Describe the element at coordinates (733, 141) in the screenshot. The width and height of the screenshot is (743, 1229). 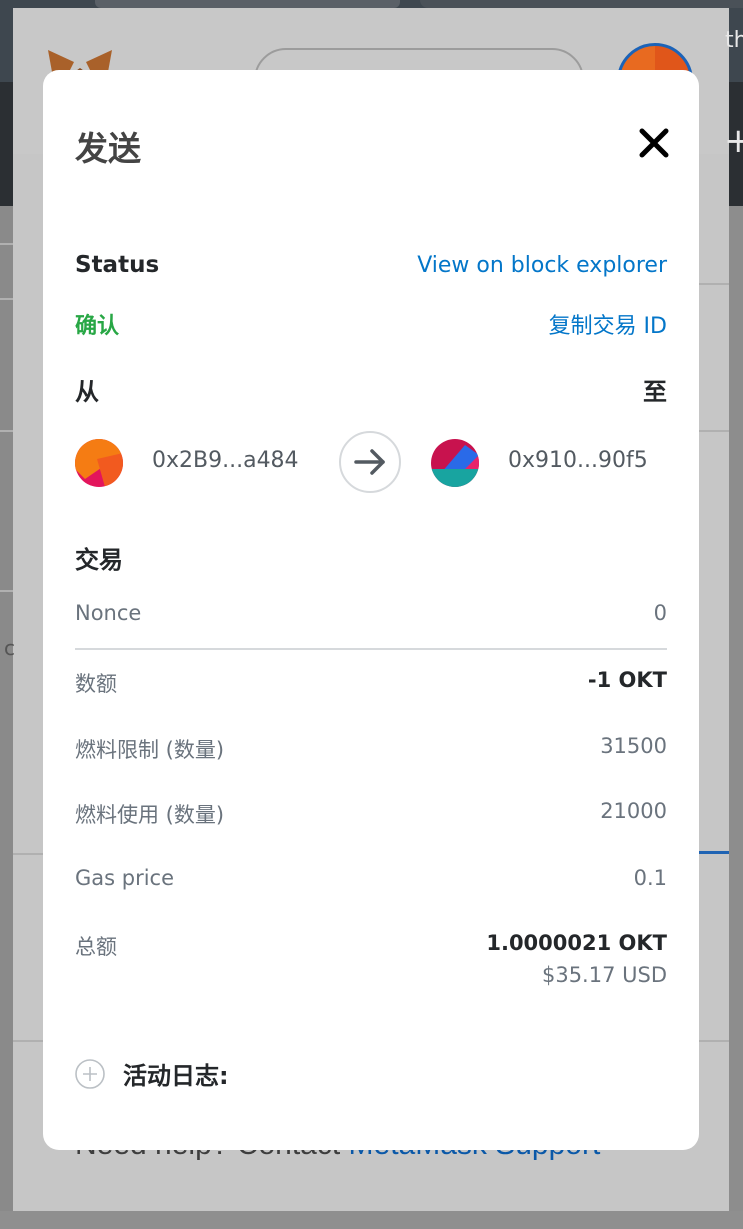
I see `plus-icon: +` at that location.